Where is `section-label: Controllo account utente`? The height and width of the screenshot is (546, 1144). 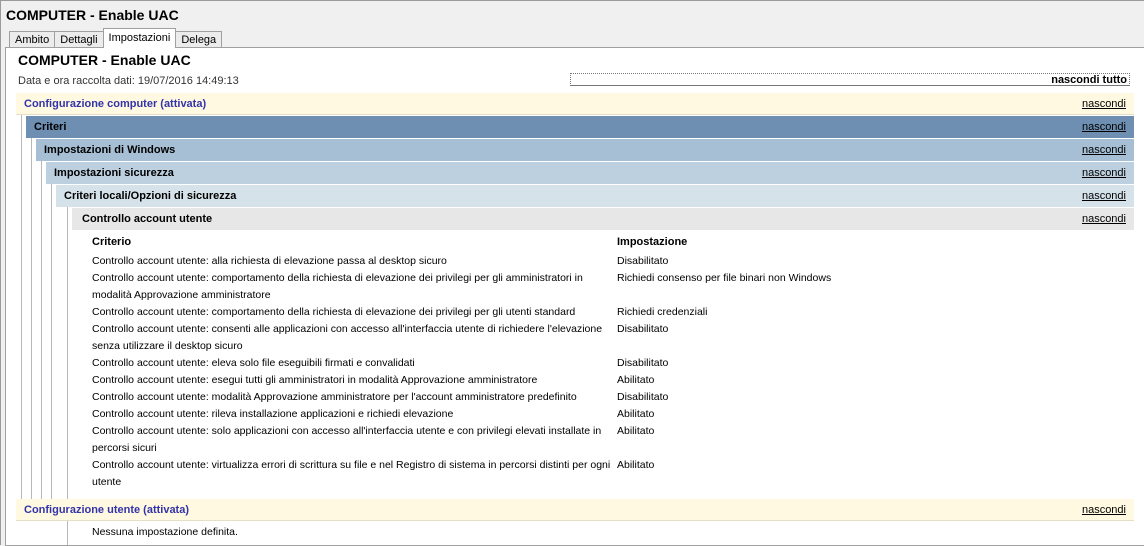
section-label: Controllo account utente is located at coordinates (147, 219).